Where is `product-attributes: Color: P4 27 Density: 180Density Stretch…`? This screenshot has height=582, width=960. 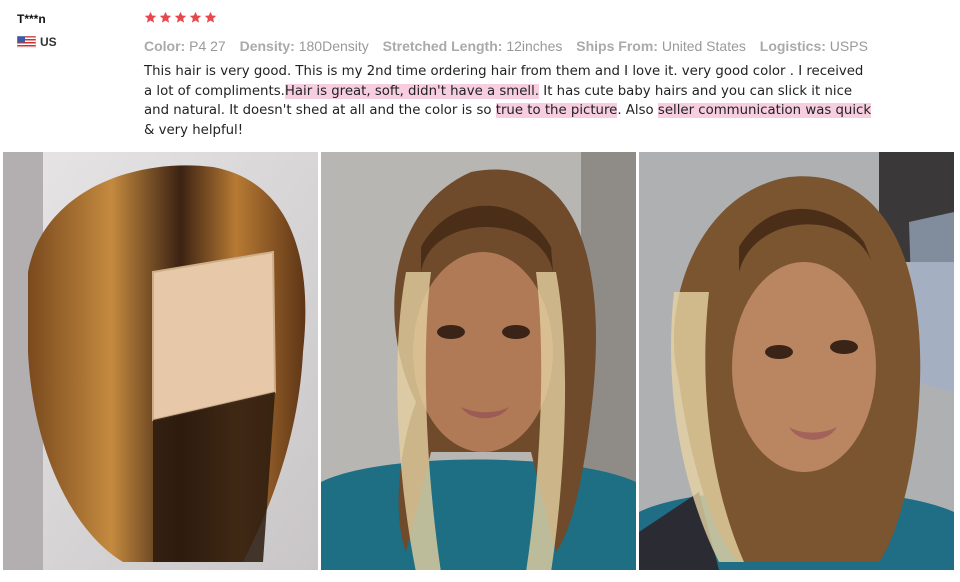 product-attributes: Color: P4 27 Density: 180Density Stretch… is located at coordinates (544, 46).